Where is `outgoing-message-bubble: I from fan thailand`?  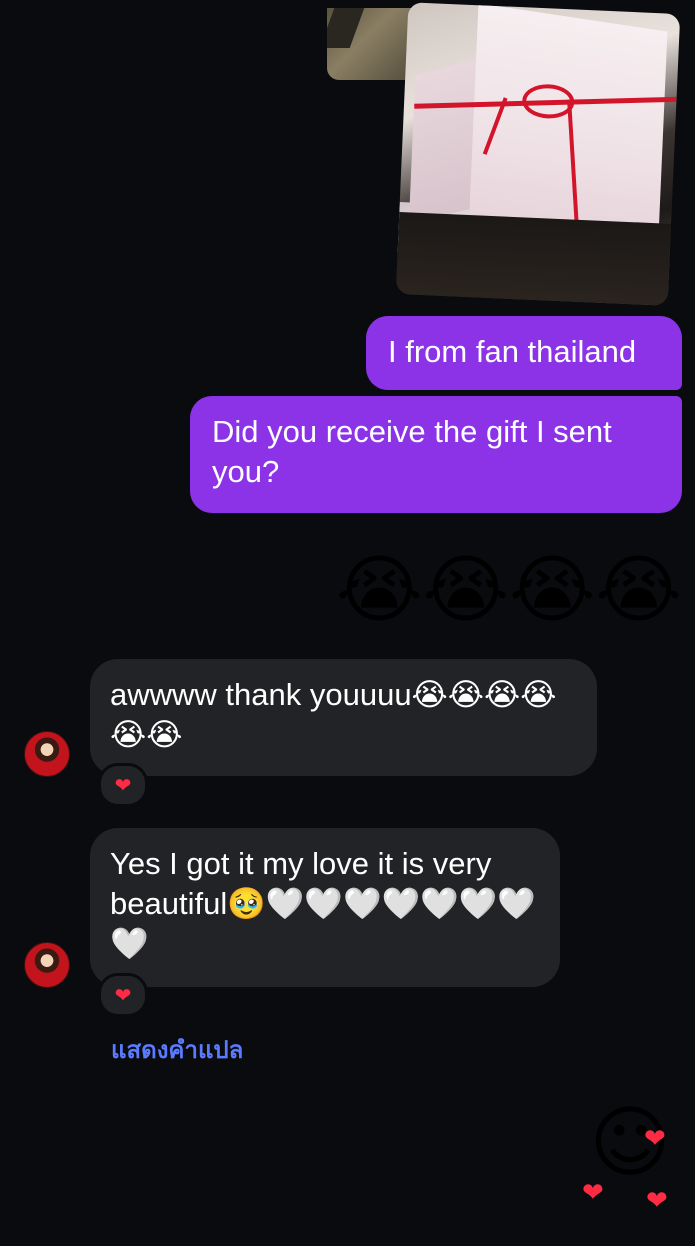
outgoing-message-bubble: I from fan thailand is located at coordinates (524, 353).